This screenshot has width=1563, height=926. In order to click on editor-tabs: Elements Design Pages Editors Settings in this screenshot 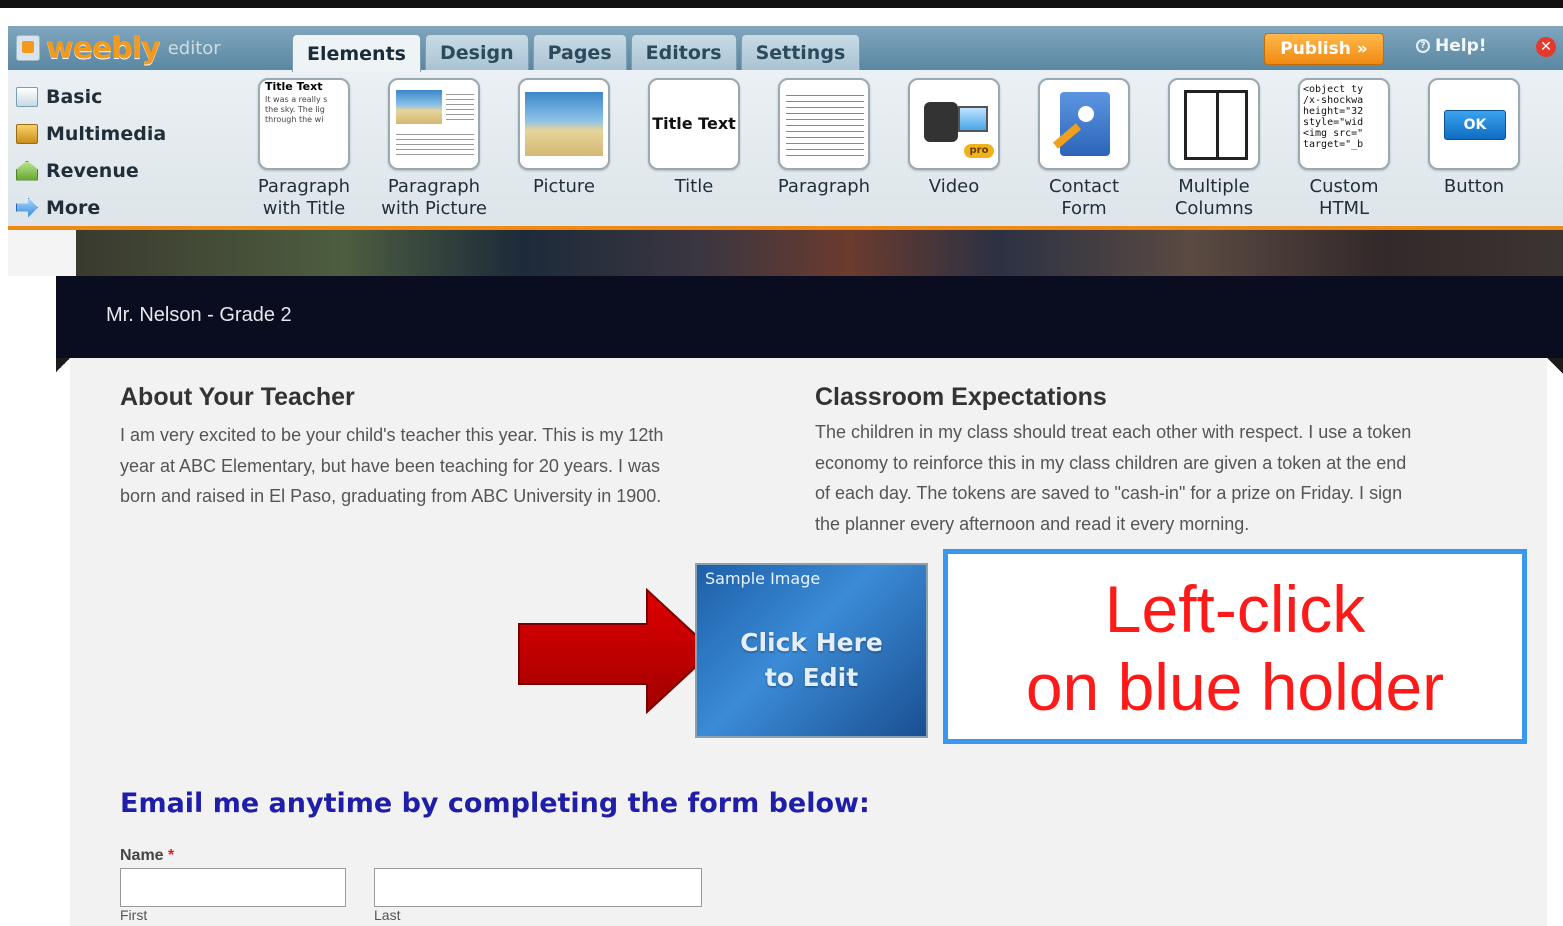, I will do `click(576, 53)`.